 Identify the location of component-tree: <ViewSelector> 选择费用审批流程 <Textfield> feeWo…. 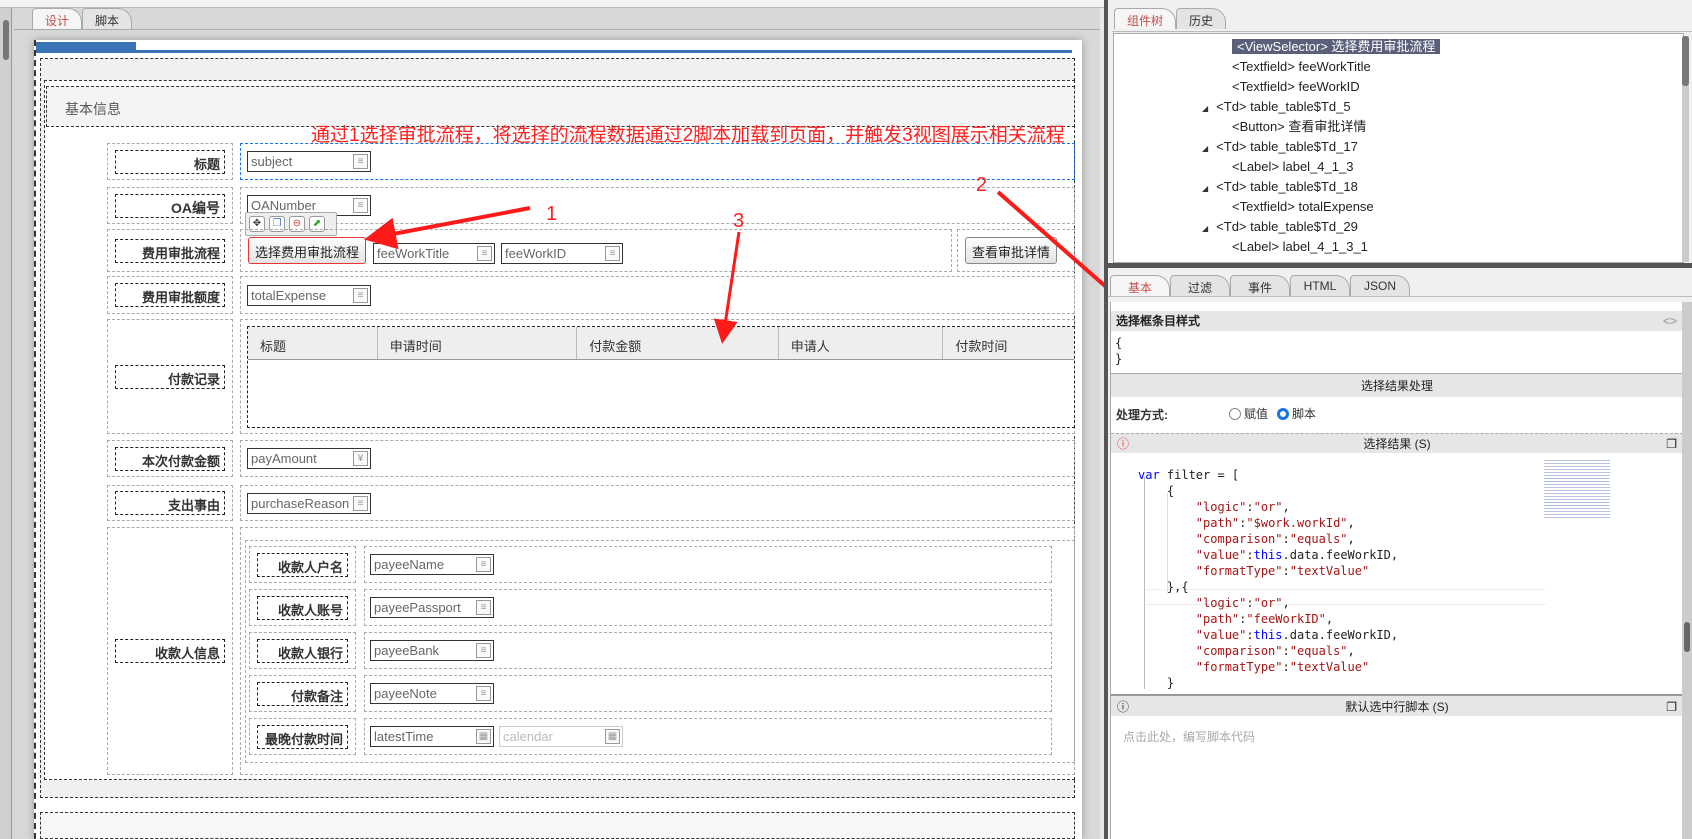
(1398, 148).